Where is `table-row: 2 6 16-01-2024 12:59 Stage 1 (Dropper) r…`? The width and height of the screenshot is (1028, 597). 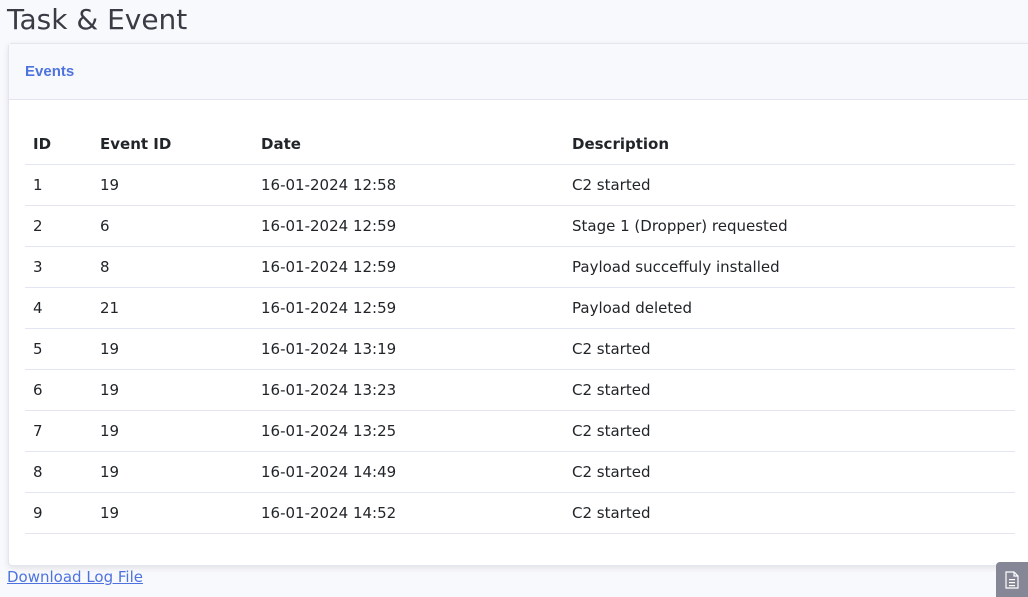 table-row: 2 6 16-01-2024 12:59 Stage 1 (Dropper) r… is located at coordinates (520, 226).